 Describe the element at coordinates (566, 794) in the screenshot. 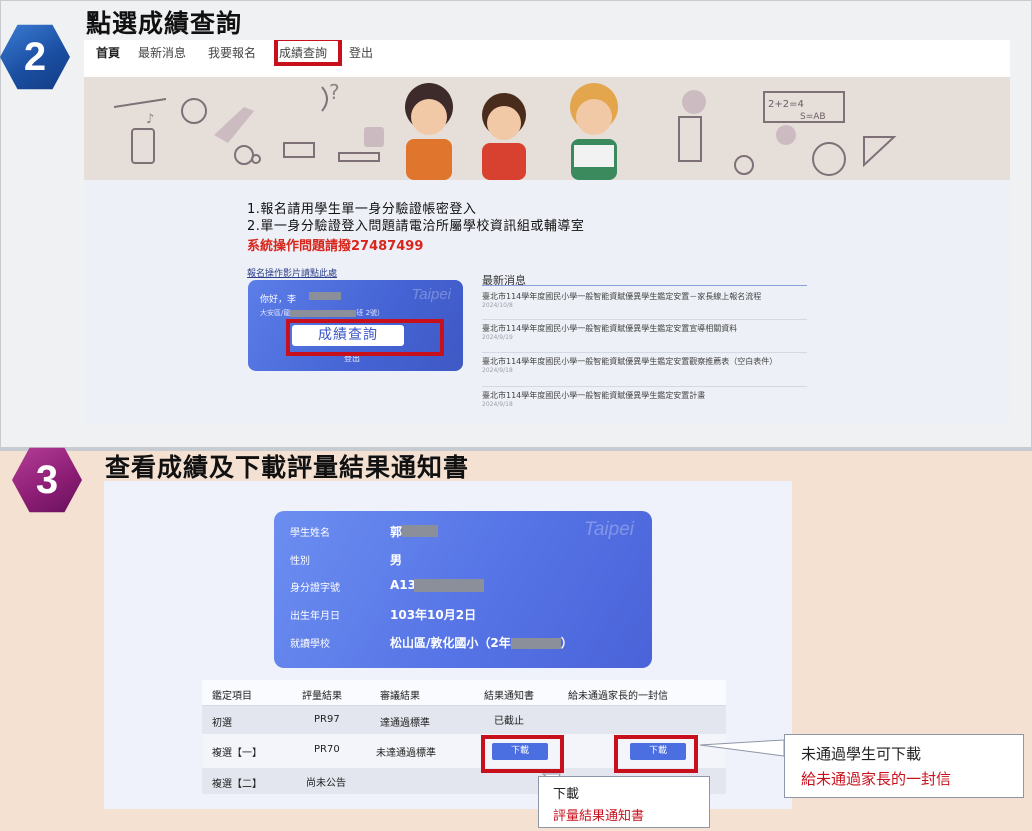

I see `callout-notice-line1: 下載` at that location.